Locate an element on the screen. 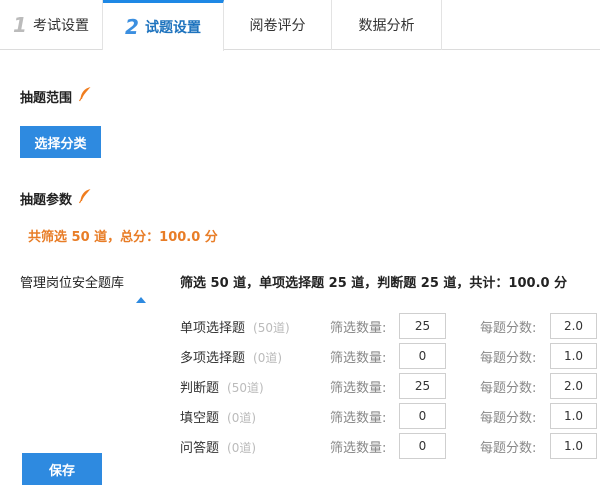 This screenshot has height=500, width=600. question-type-label: 问答题 (0道) is located at coordinates (218, 448).